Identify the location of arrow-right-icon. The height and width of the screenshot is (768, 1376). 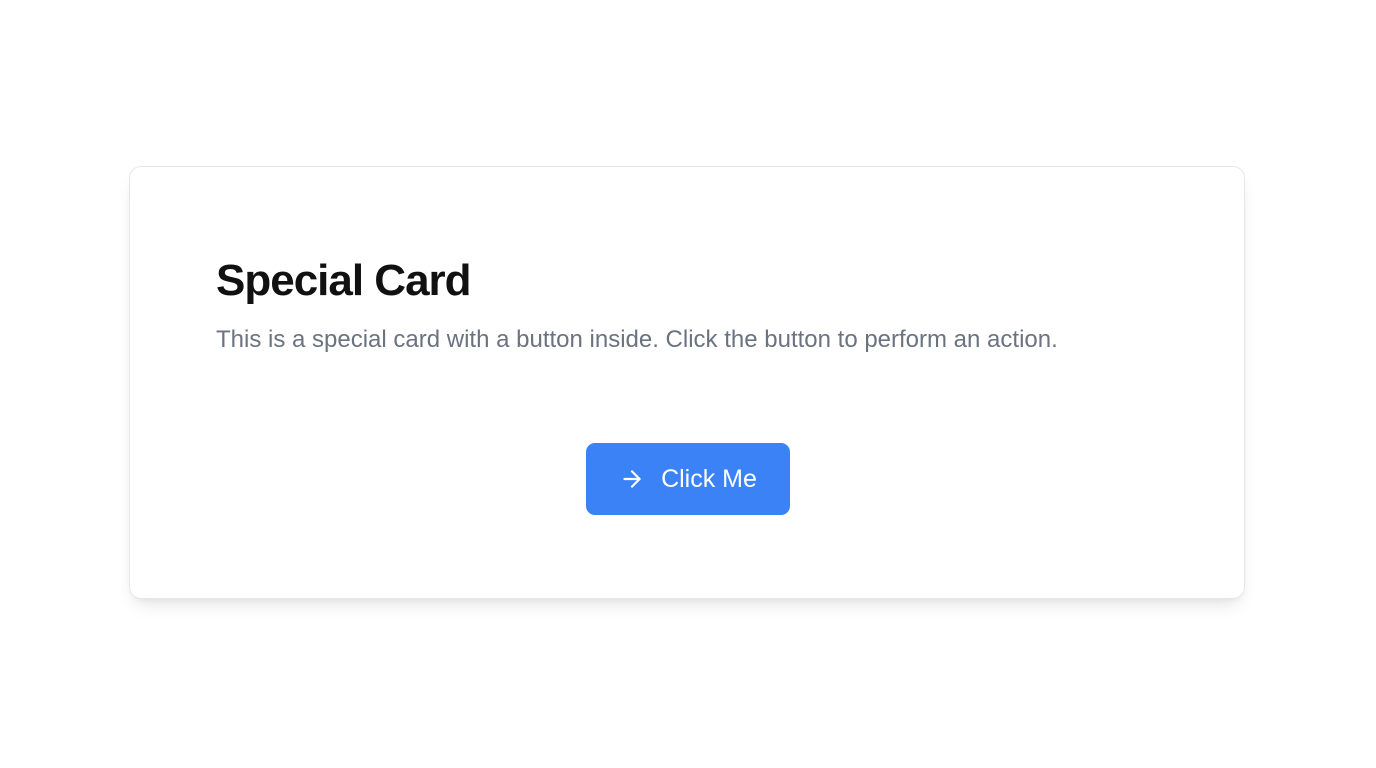
(632, 479).